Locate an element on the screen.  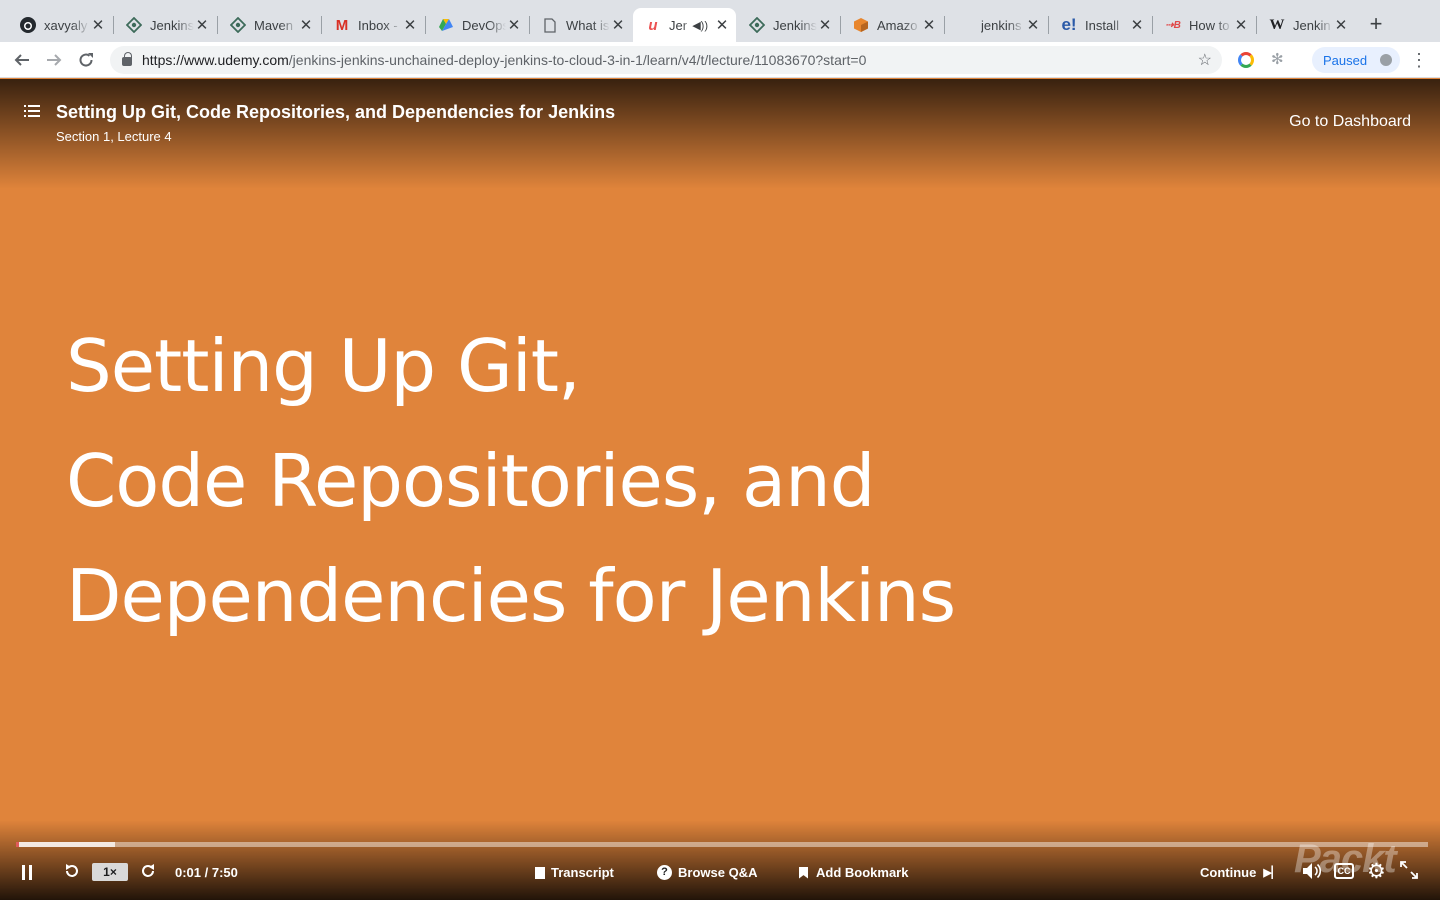
tab-title: Jer is located at coordinates (678, 25).